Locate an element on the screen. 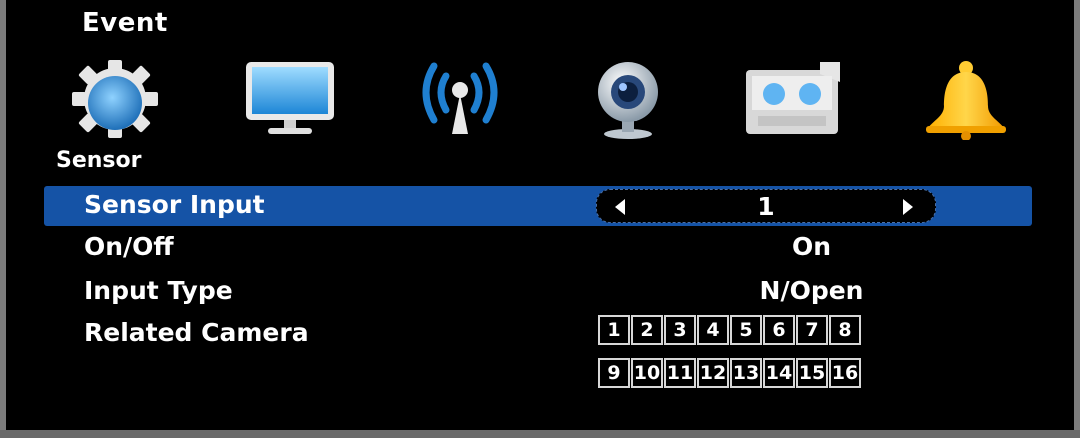 The image size is (1080, 438). camera-checkbox-14: 14 is located at coordinates (779, 373).